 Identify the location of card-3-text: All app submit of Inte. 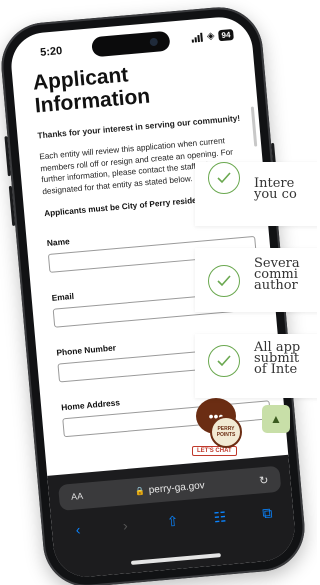
(277, 358).